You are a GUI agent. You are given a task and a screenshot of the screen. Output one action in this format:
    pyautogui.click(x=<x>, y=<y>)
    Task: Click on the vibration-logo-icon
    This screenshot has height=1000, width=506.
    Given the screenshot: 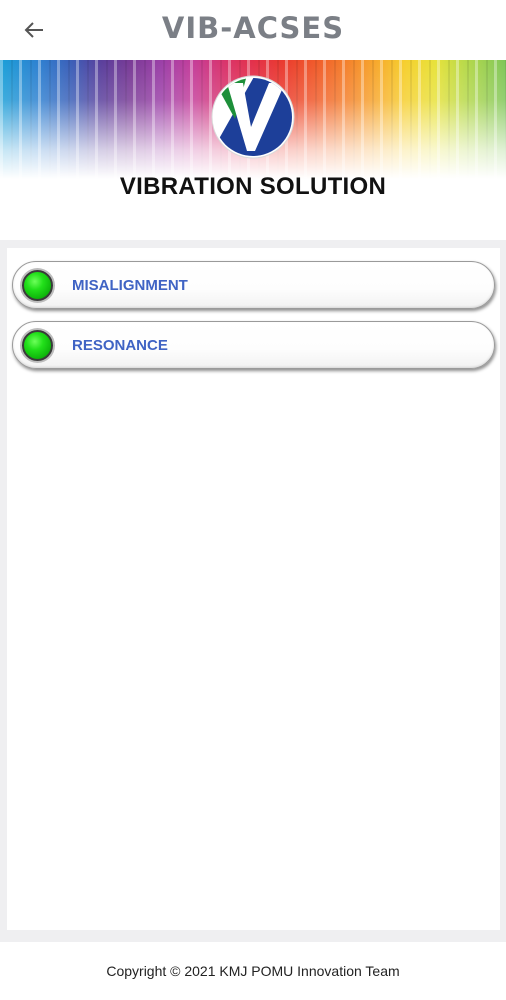 What is the action you would take?
    pyautogui.click(x=253, y=117)
    